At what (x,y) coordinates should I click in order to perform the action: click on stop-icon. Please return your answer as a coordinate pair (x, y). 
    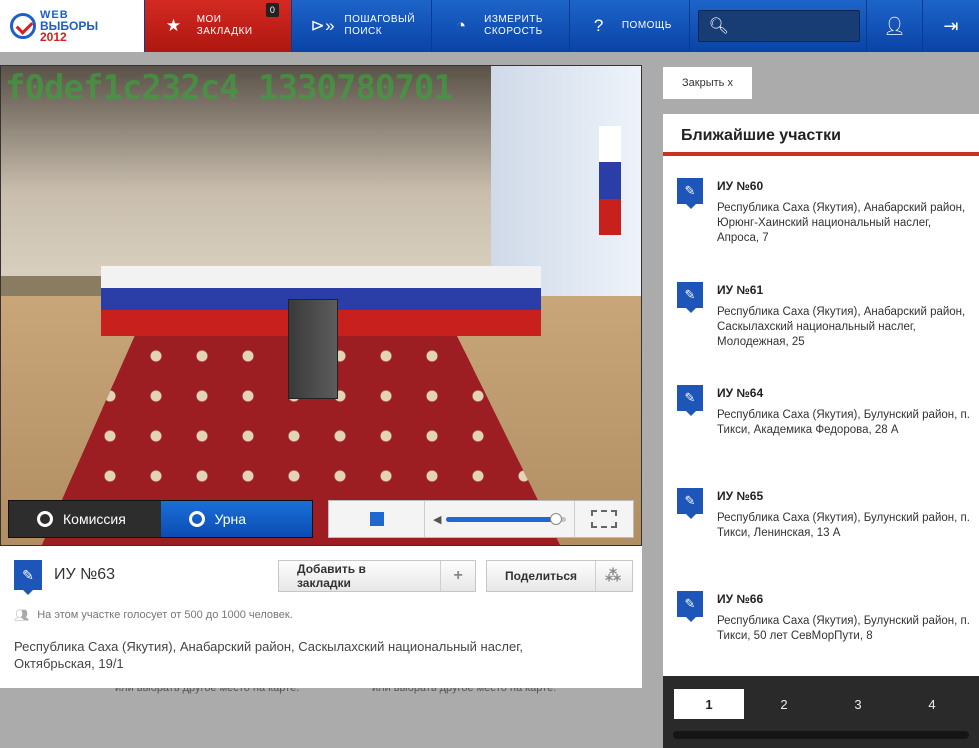
    Looking at the image, I should click on (376, 519).